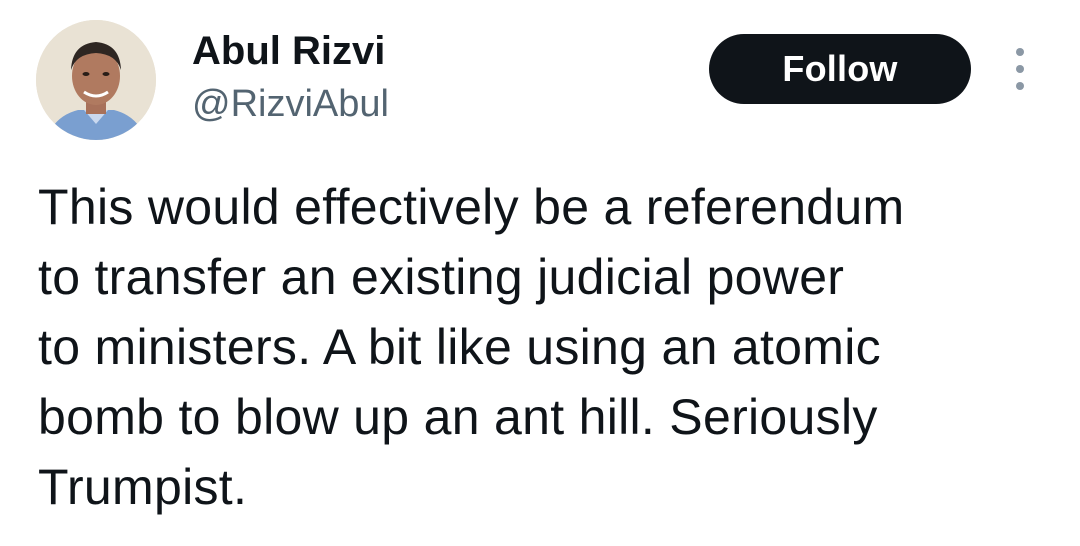 This screenshot has width=1080, height=546. Describe the element at coordinates (471, 207) in the screenshot. I see `tweet-text-line: This would effectively be a referendum` at that location.